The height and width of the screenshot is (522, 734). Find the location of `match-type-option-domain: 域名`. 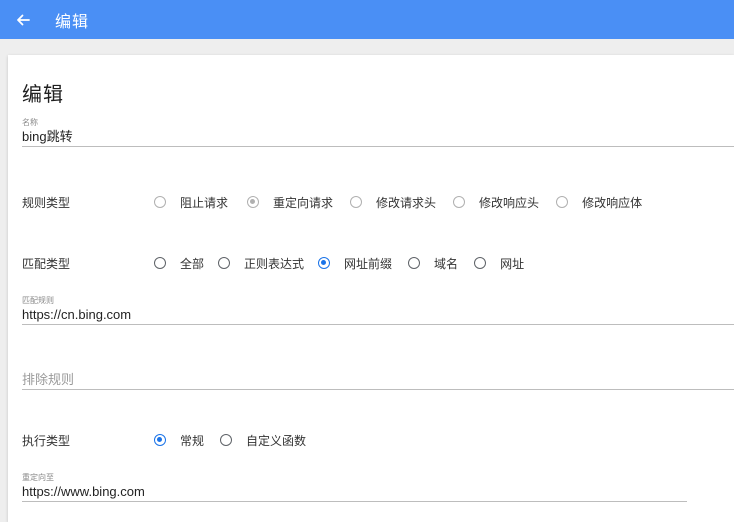

match-type-option-domain: 域名 is located at coordinates (433, 263).